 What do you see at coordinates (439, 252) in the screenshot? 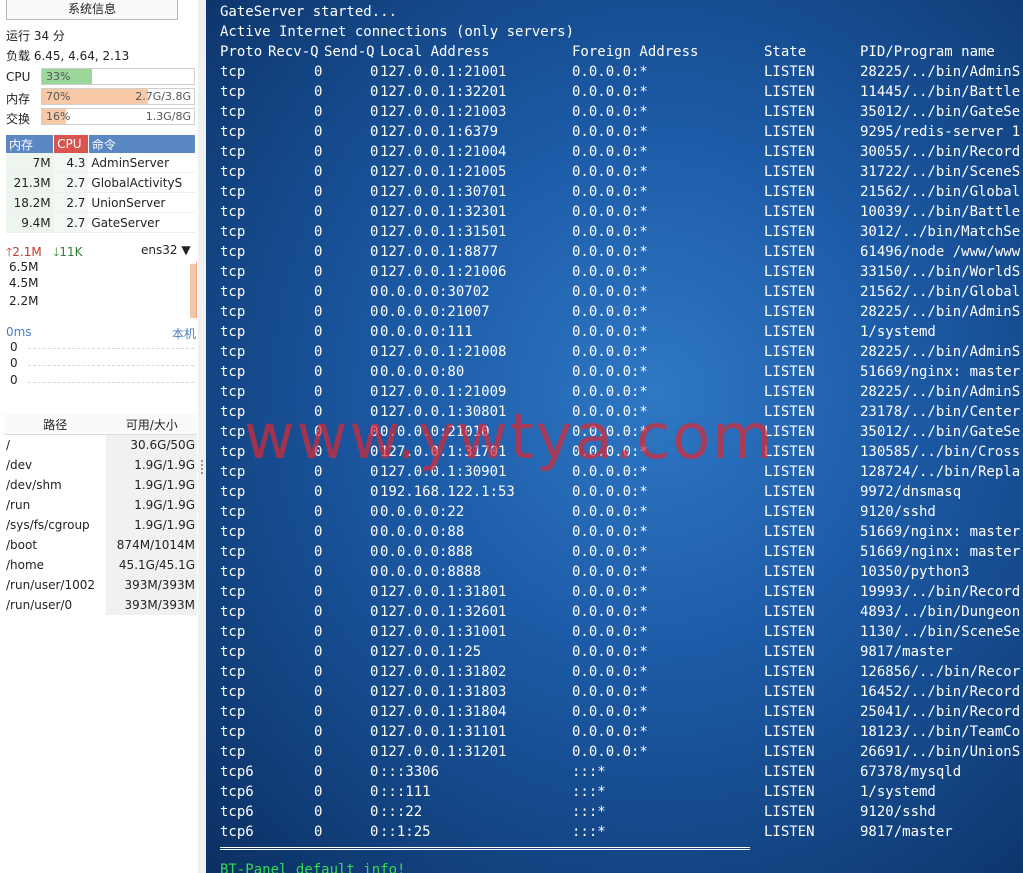
I see `cell-local-address: 127.0.0.1:8877` at bounding box center [439, 252].